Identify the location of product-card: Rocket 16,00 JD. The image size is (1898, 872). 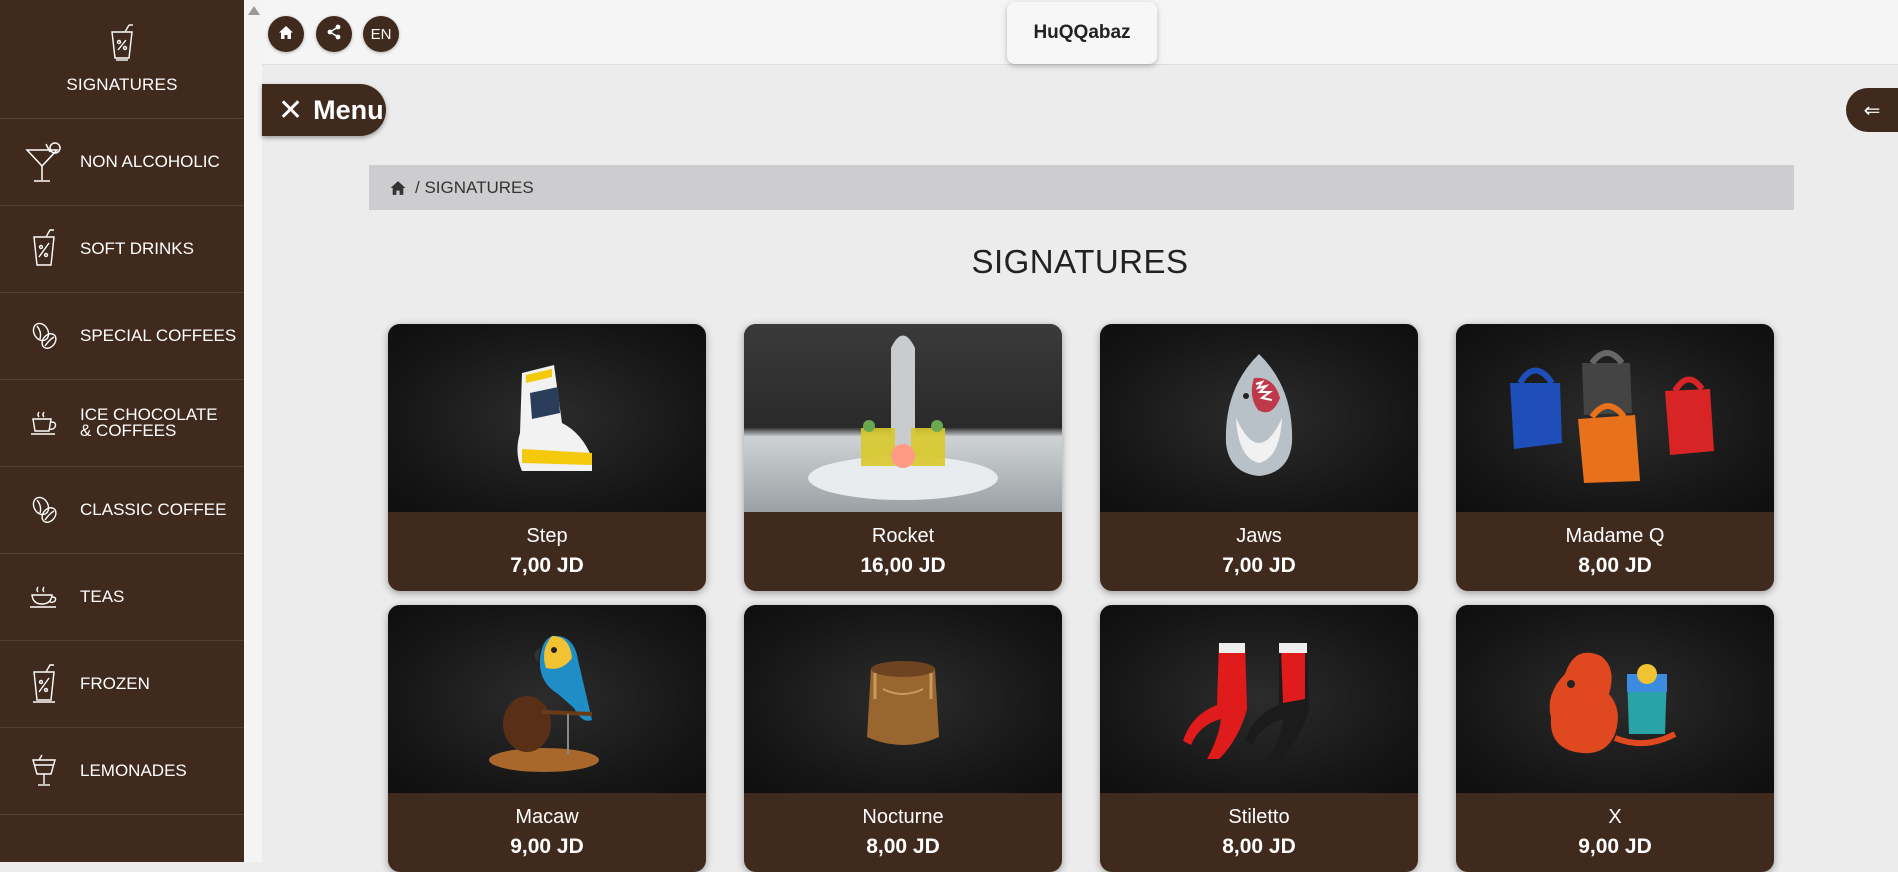
(903, 457).